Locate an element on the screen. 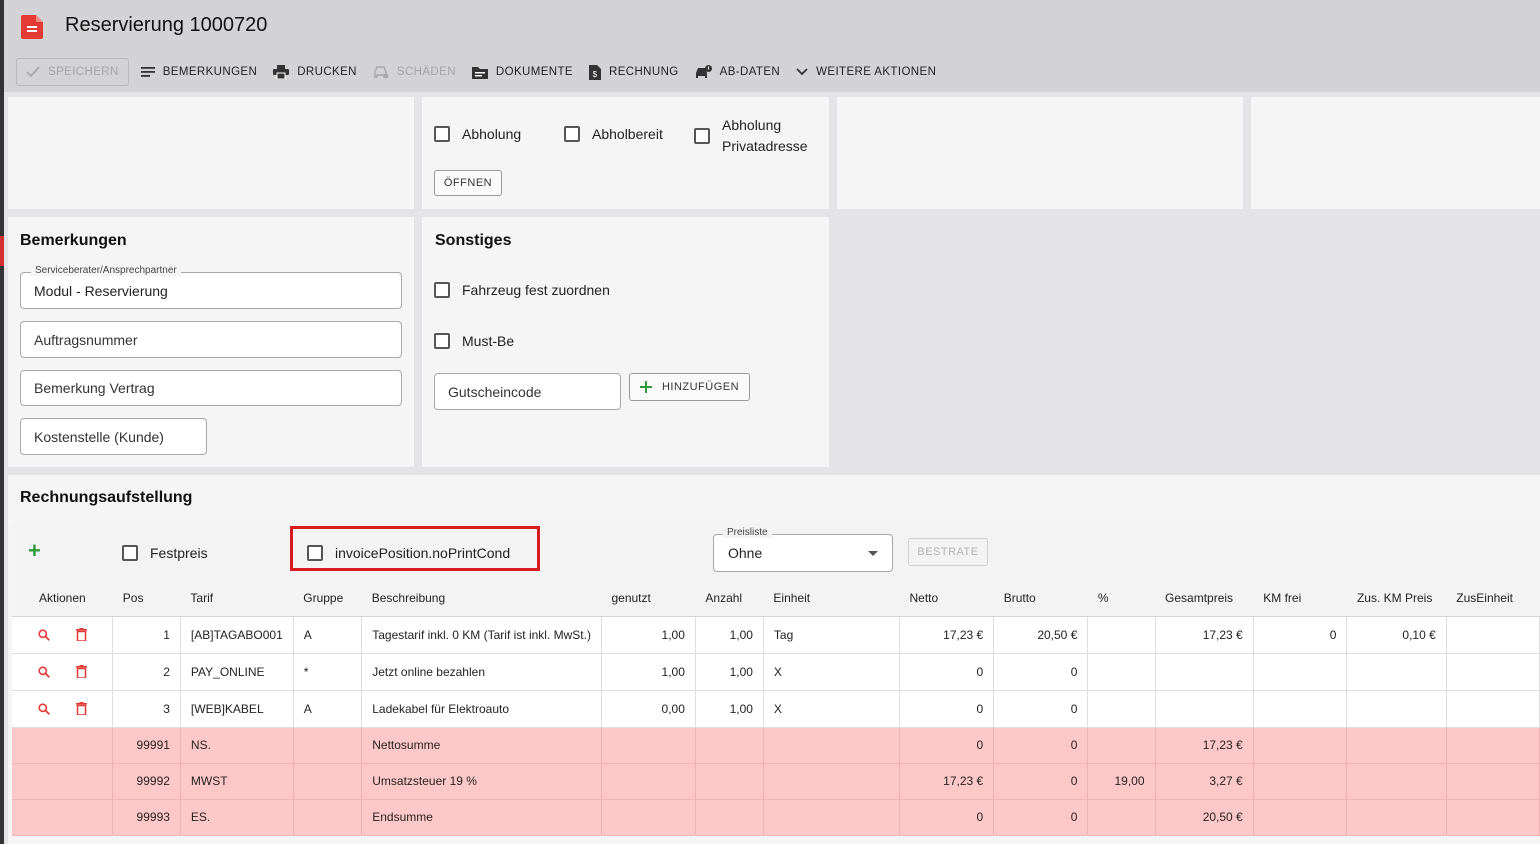 The width and height of the screenshot is (1540, 844). col-header: Gruppe is located at coordinates (327, 598).